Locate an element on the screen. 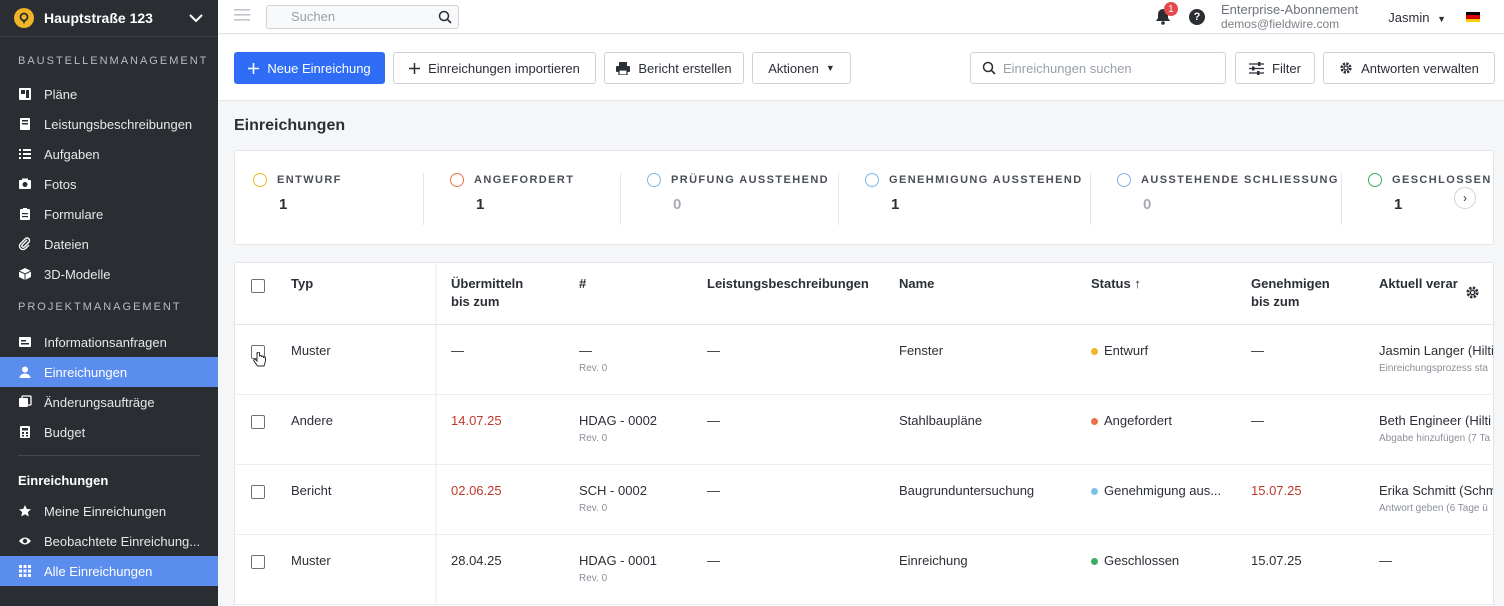 Image resolution: width=1504 pixels, height=606 pixels. sidebar-item-my-submittals: Meine Einreichungen is located at coordinates (109, 511).